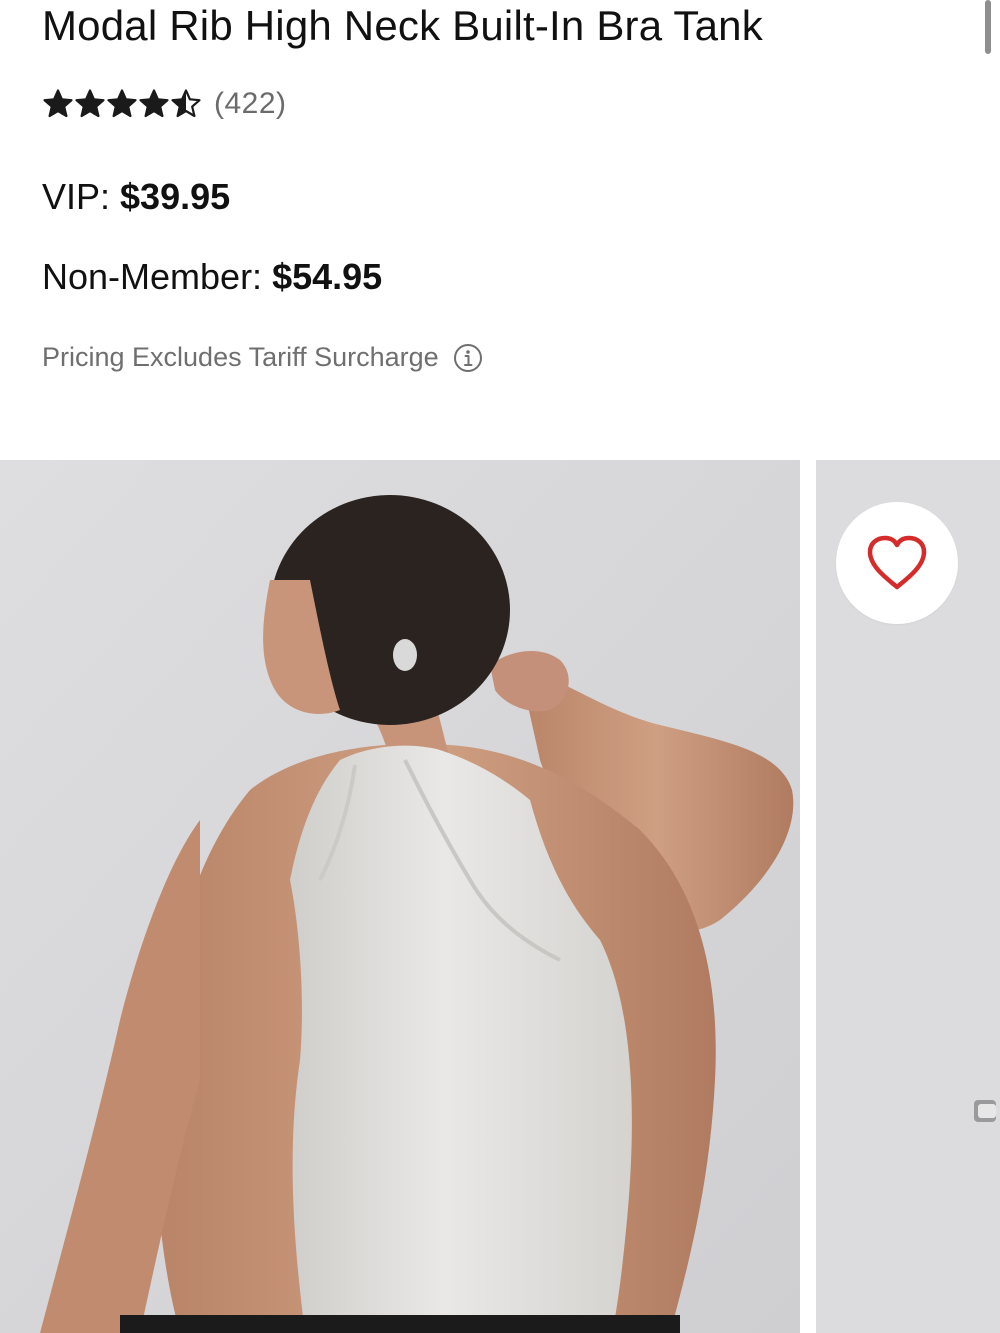 The width and height of the screenshot is (1000, 1333). I want to click on info-icon, so click(468, 358).